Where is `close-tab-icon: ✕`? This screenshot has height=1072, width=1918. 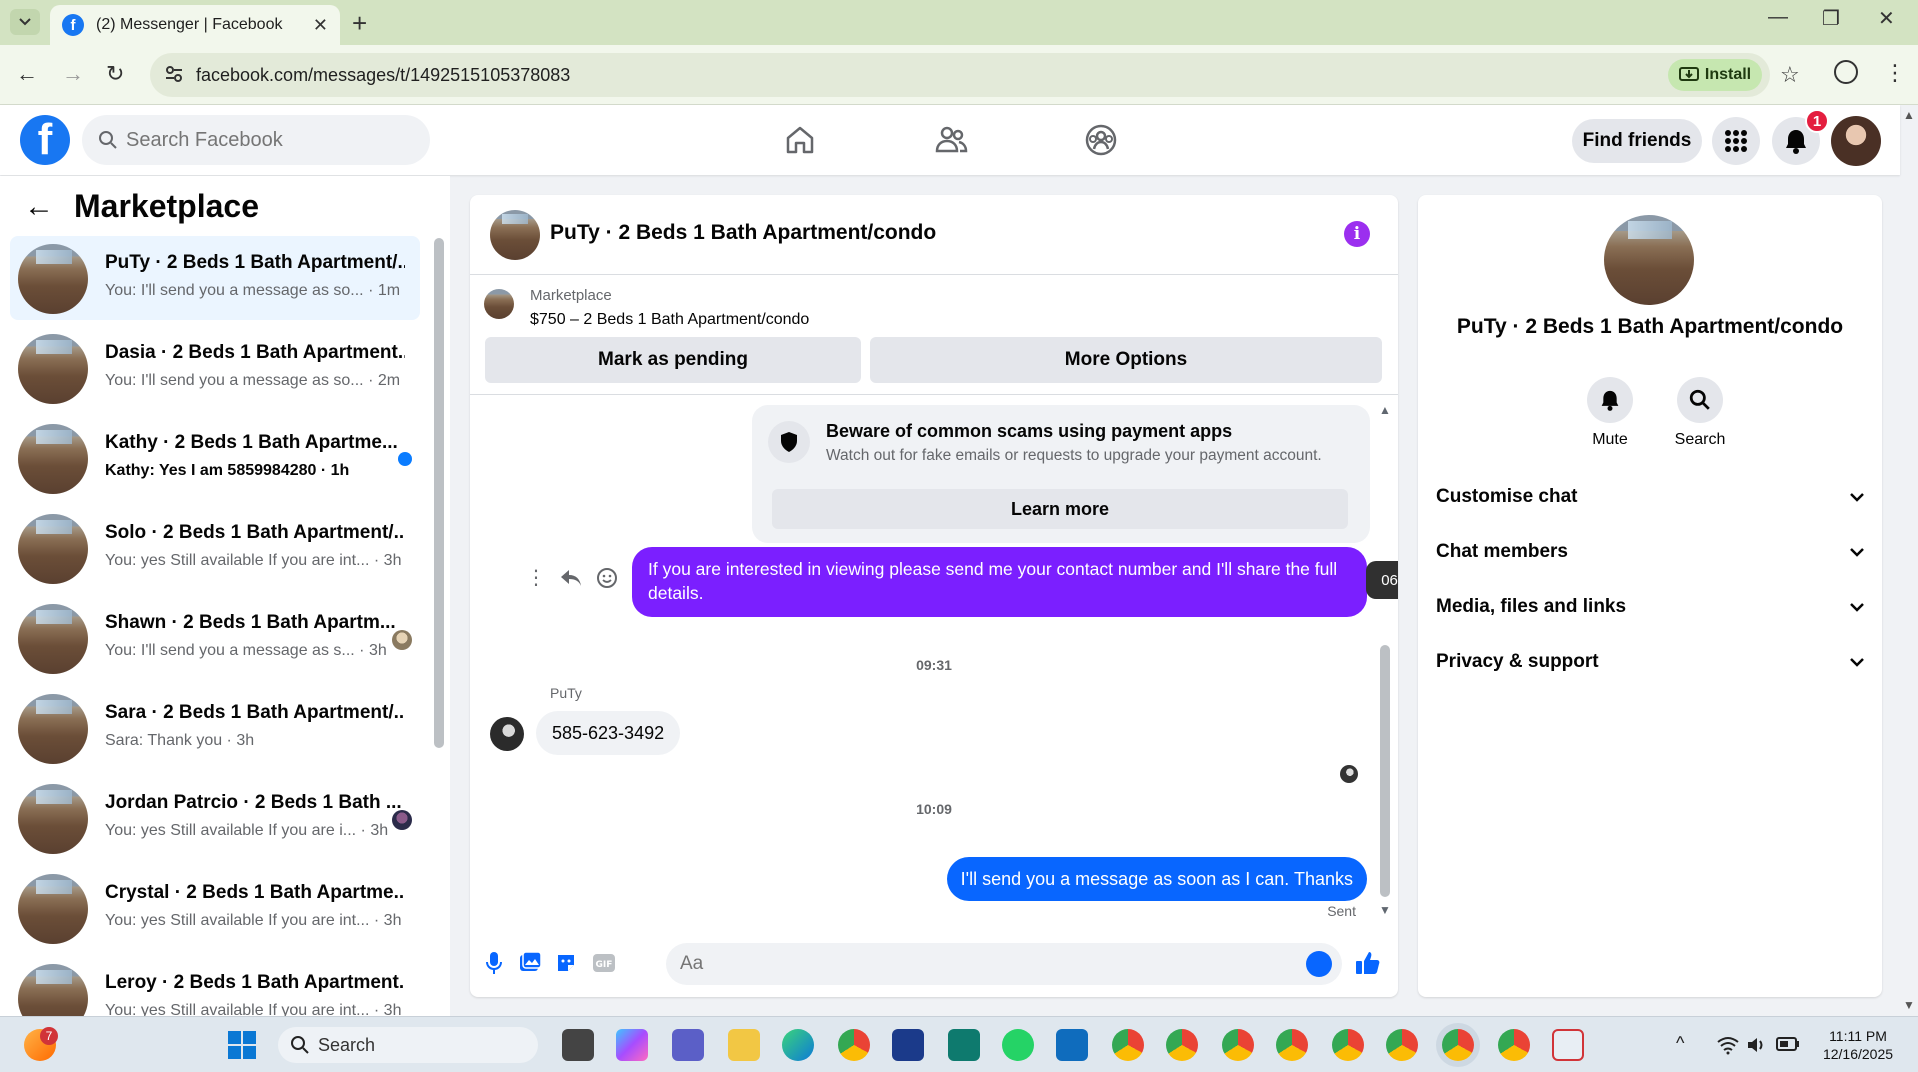 close-tab-icon: ✕ is located at coordinates (320, 25).